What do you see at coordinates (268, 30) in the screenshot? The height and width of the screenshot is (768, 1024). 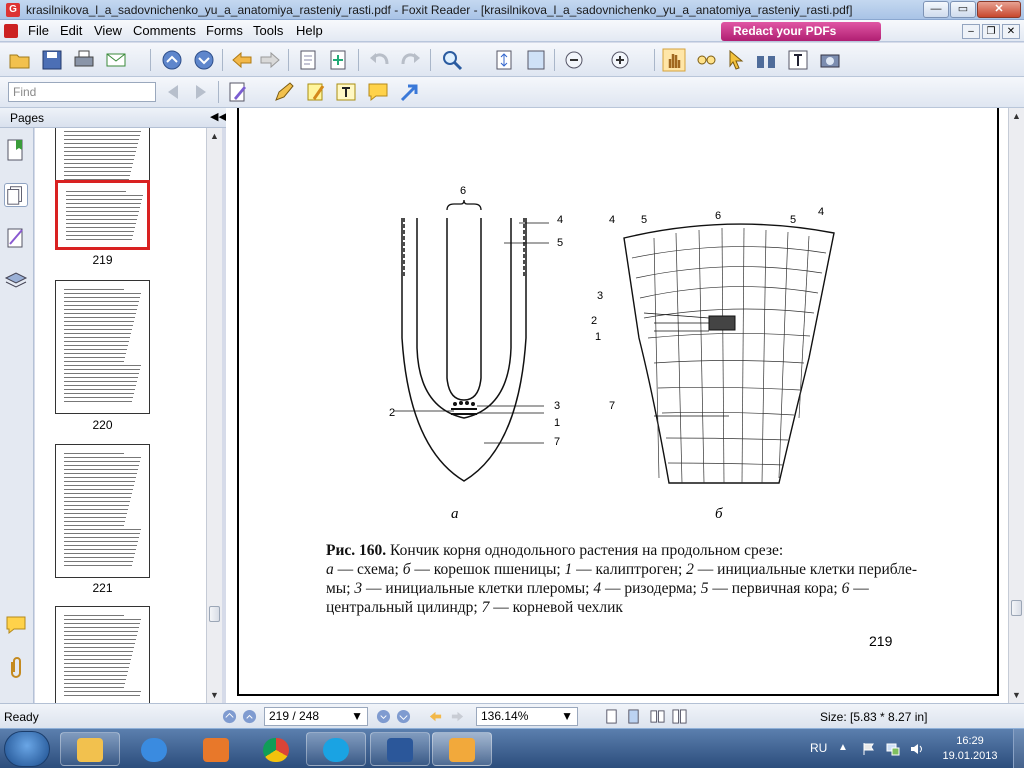 I see `menu-tools: Tools` at bounding box center [268, 30].